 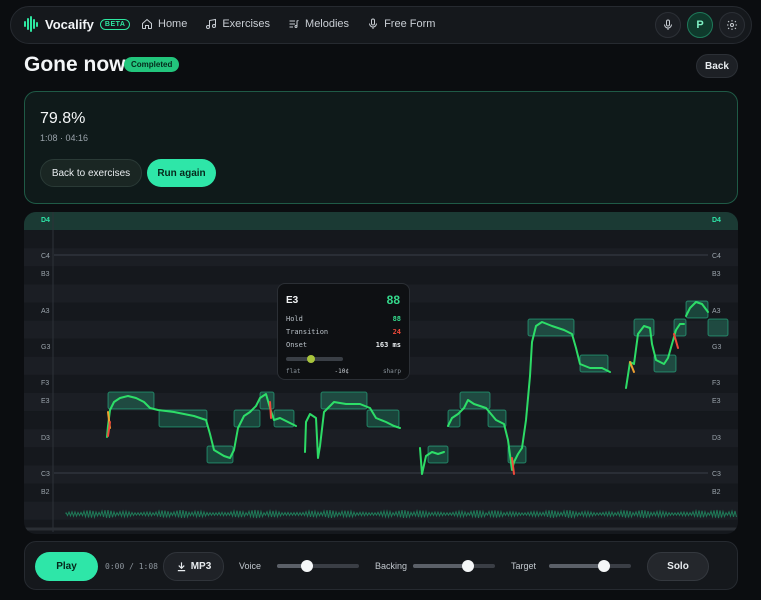 What do you see at coordinates (45, 474) in the screenshot?
I see `pitch-label-left: C3` at bounding box center [45, 474].